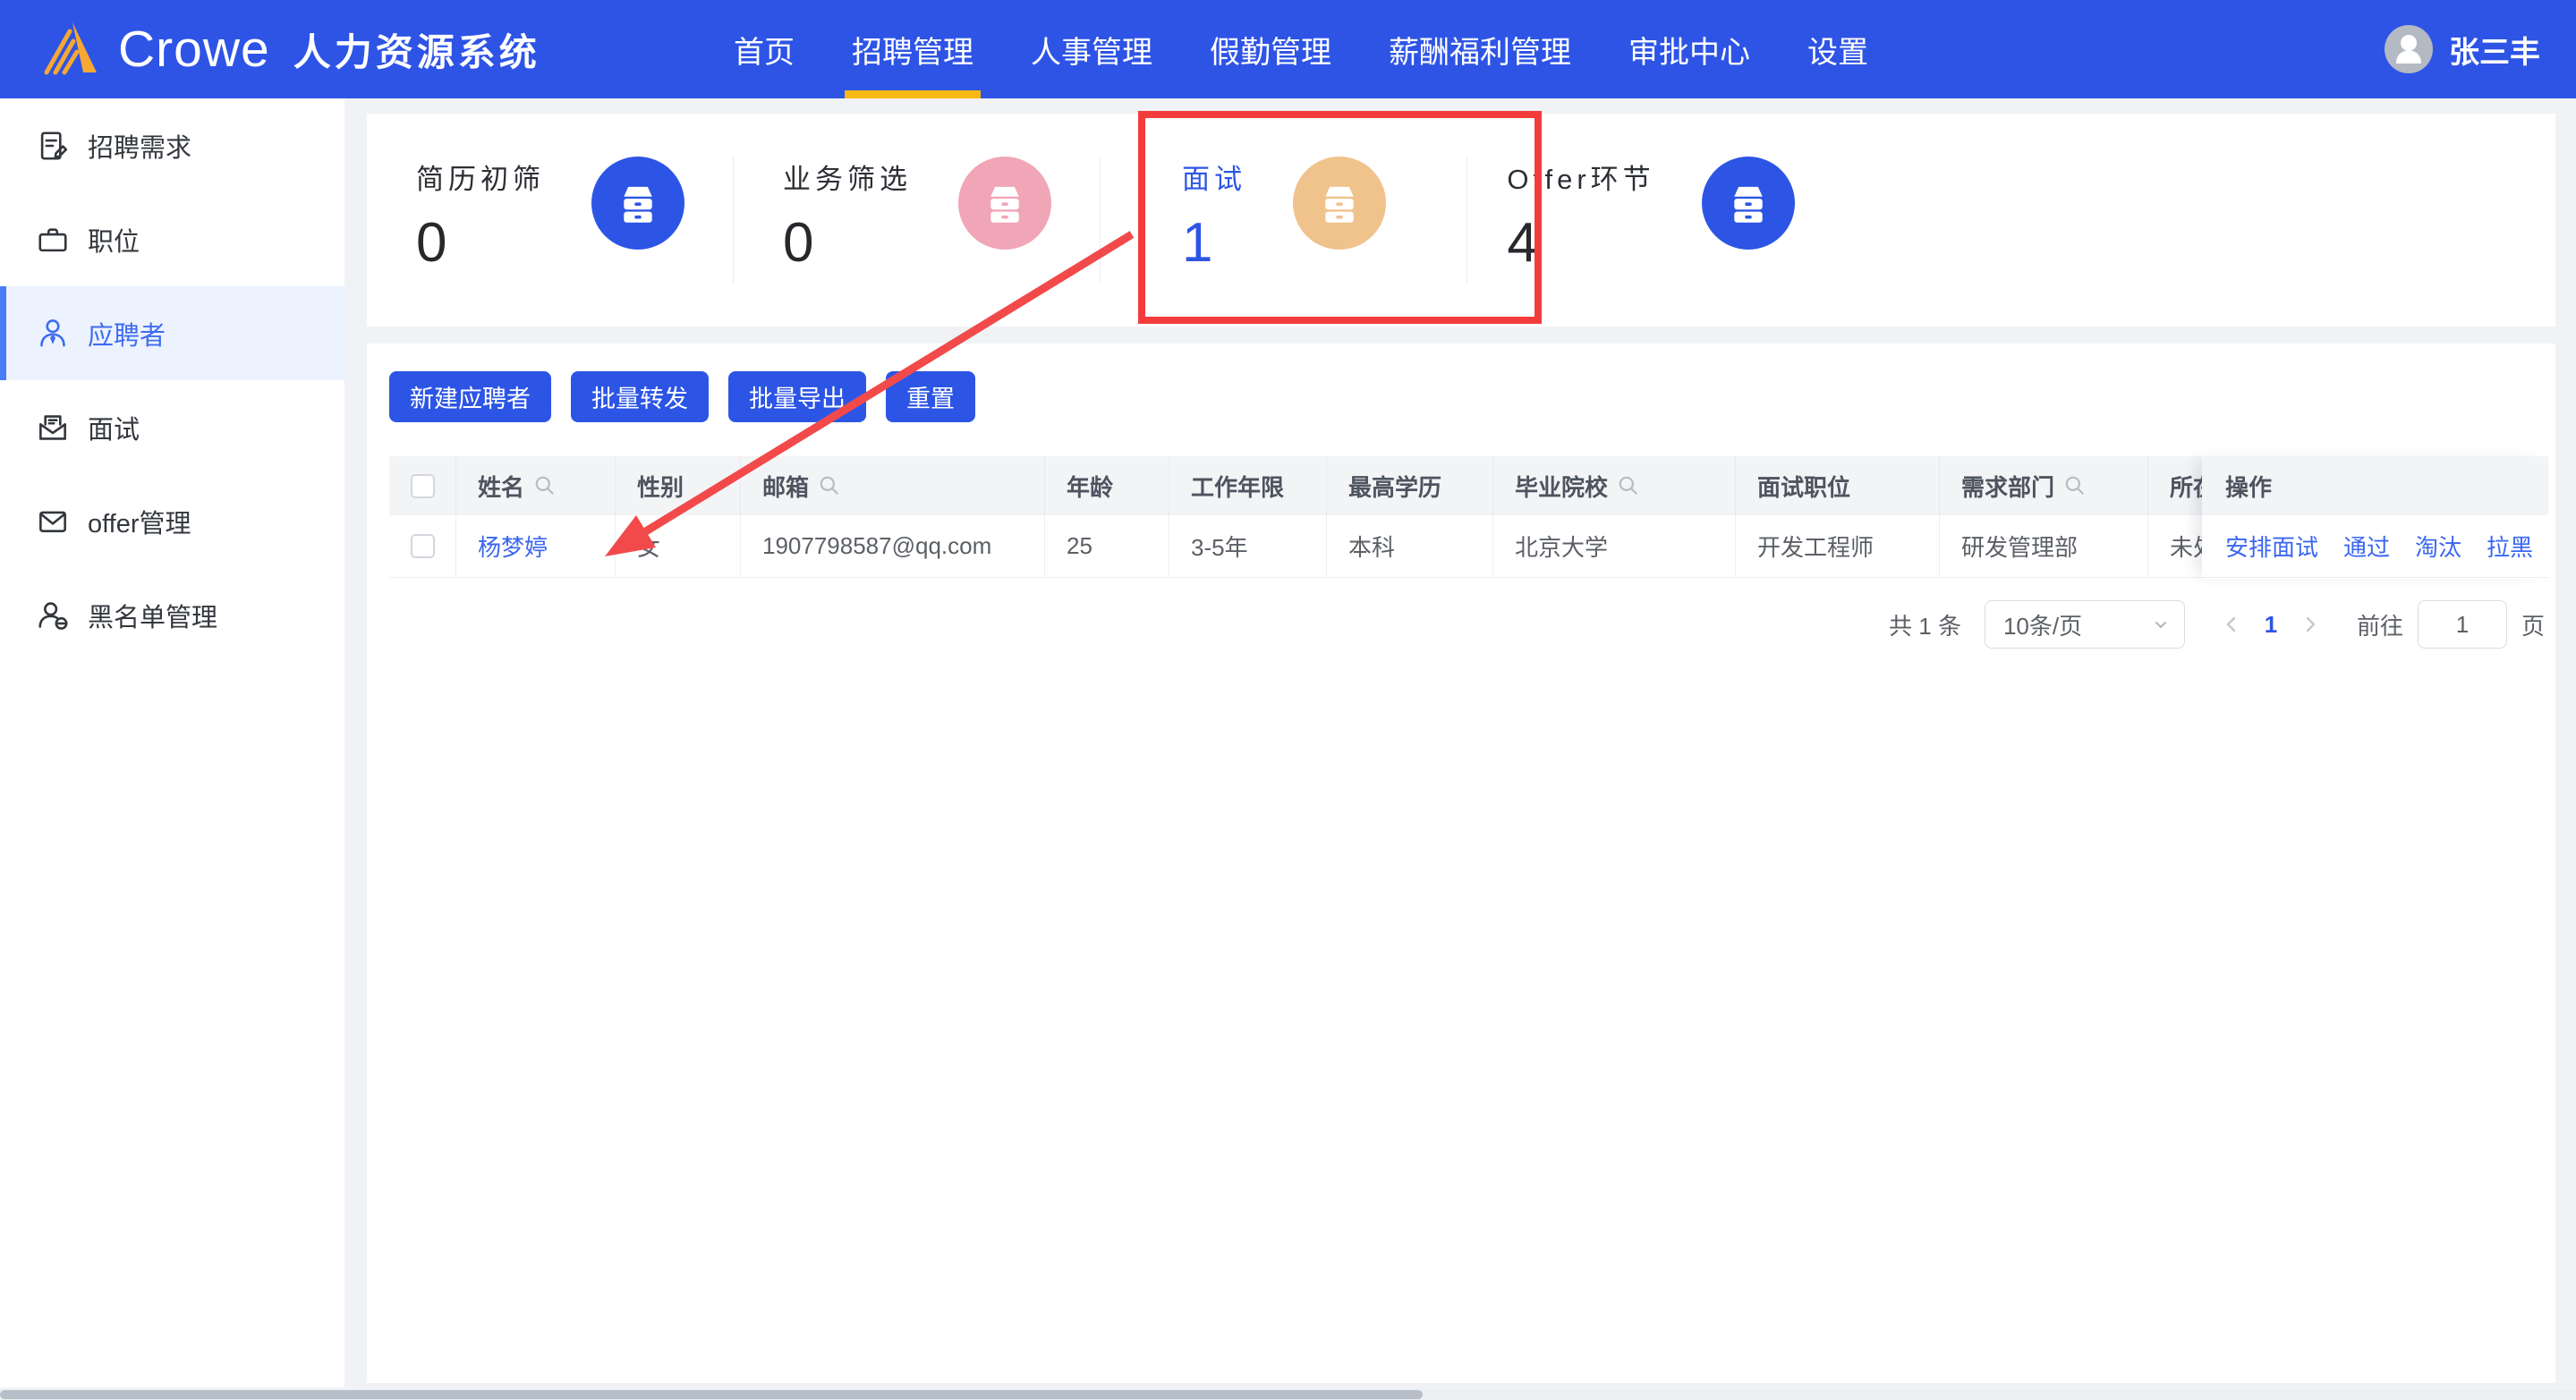 The height and width of the screenshot is (1400, 2576). I want to click on nav-item-recruiting: 招聘管理, so click(913, 49).